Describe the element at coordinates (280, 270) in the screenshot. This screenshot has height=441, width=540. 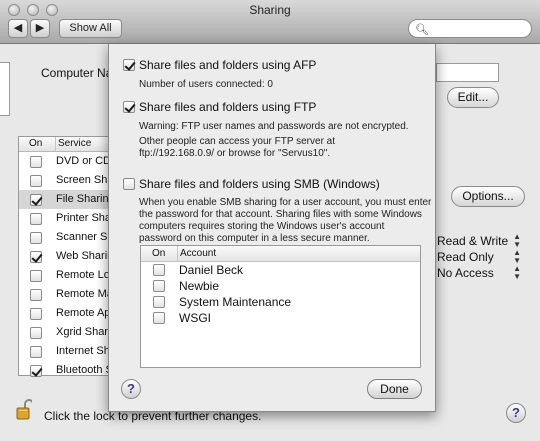
I see `account-row: Daniel Beck` at that location.